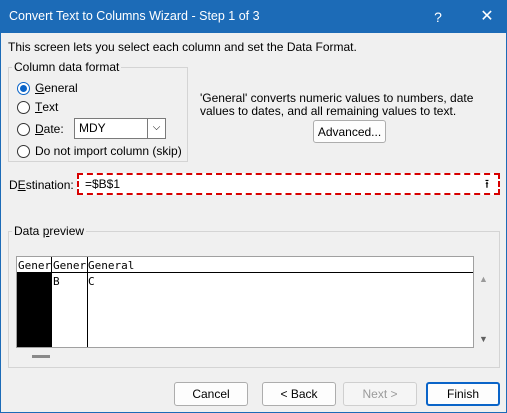  Describe the element at coordinates (120, 128) in the screenshot. I see `date-format-select: MDY ⌵` at that location.